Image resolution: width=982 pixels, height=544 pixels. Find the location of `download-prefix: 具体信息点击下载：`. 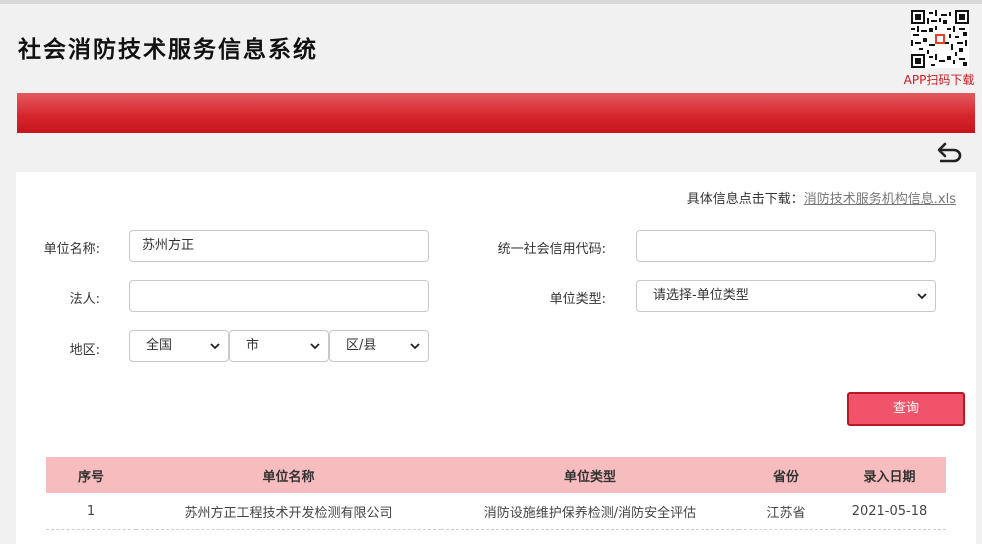

download-prefix: 具体信息点击下载： is located at coordinates (745, 199).